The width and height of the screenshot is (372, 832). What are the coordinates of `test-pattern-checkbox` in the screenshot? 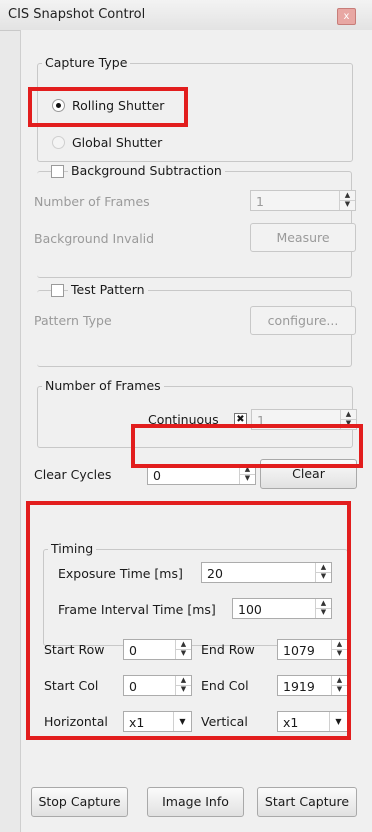 It's located at (57, 290).